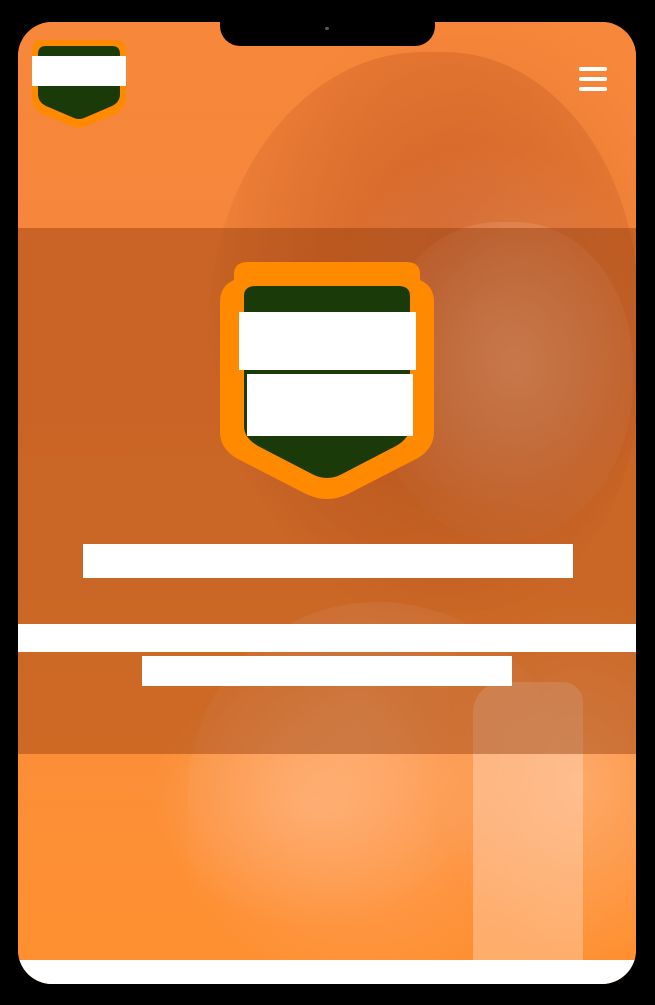 This screenshot has height=1005, width=655. I want to click on camera-dot, so click(327, 28).